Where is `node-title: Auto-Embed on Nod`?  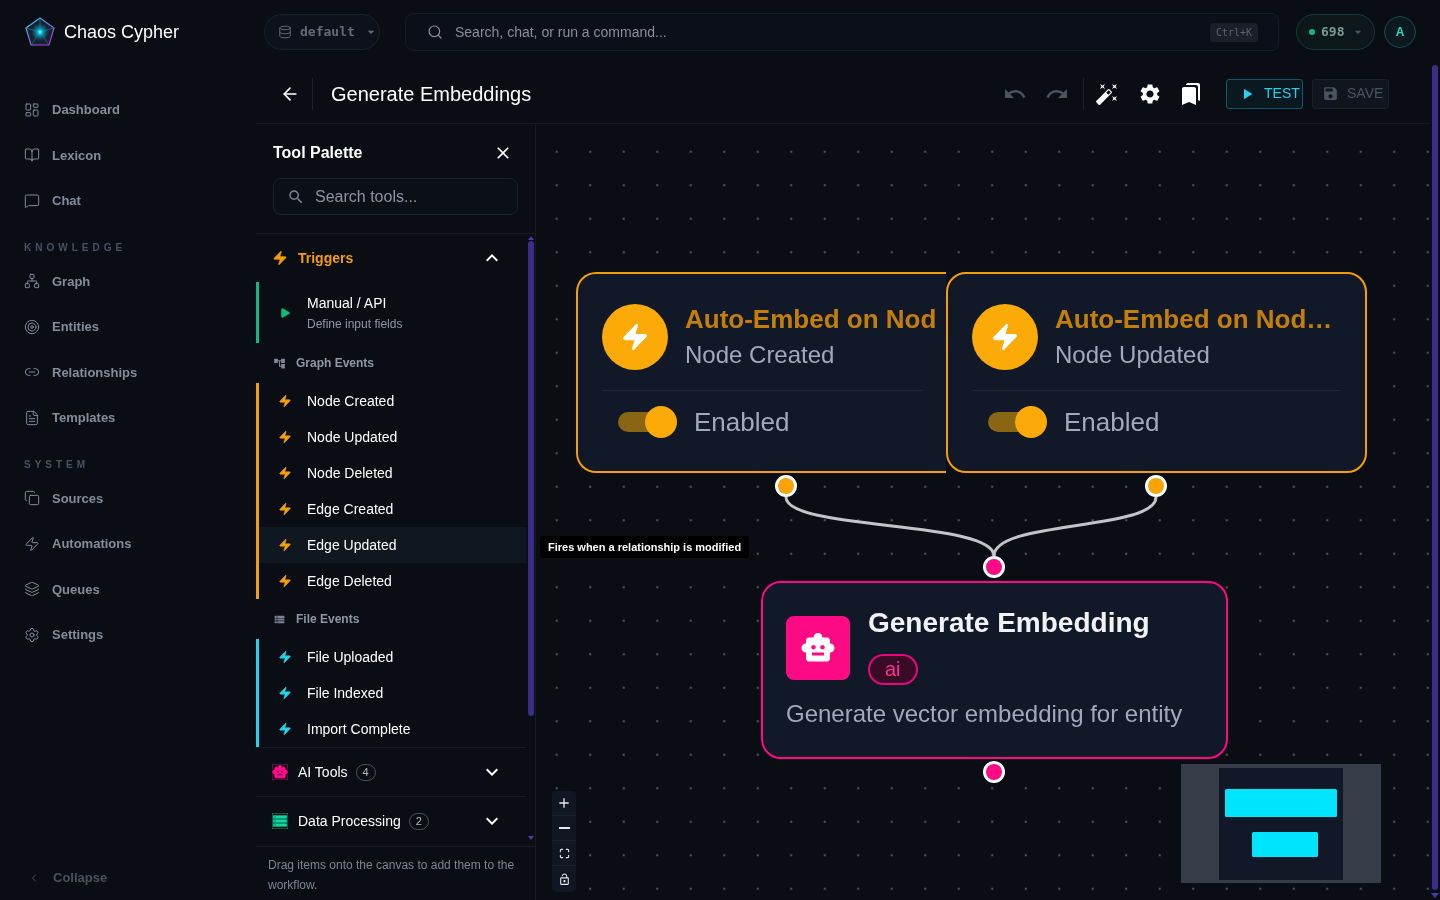 node-title: Auto-Embed on Nod is located at coordinates (811, 319).